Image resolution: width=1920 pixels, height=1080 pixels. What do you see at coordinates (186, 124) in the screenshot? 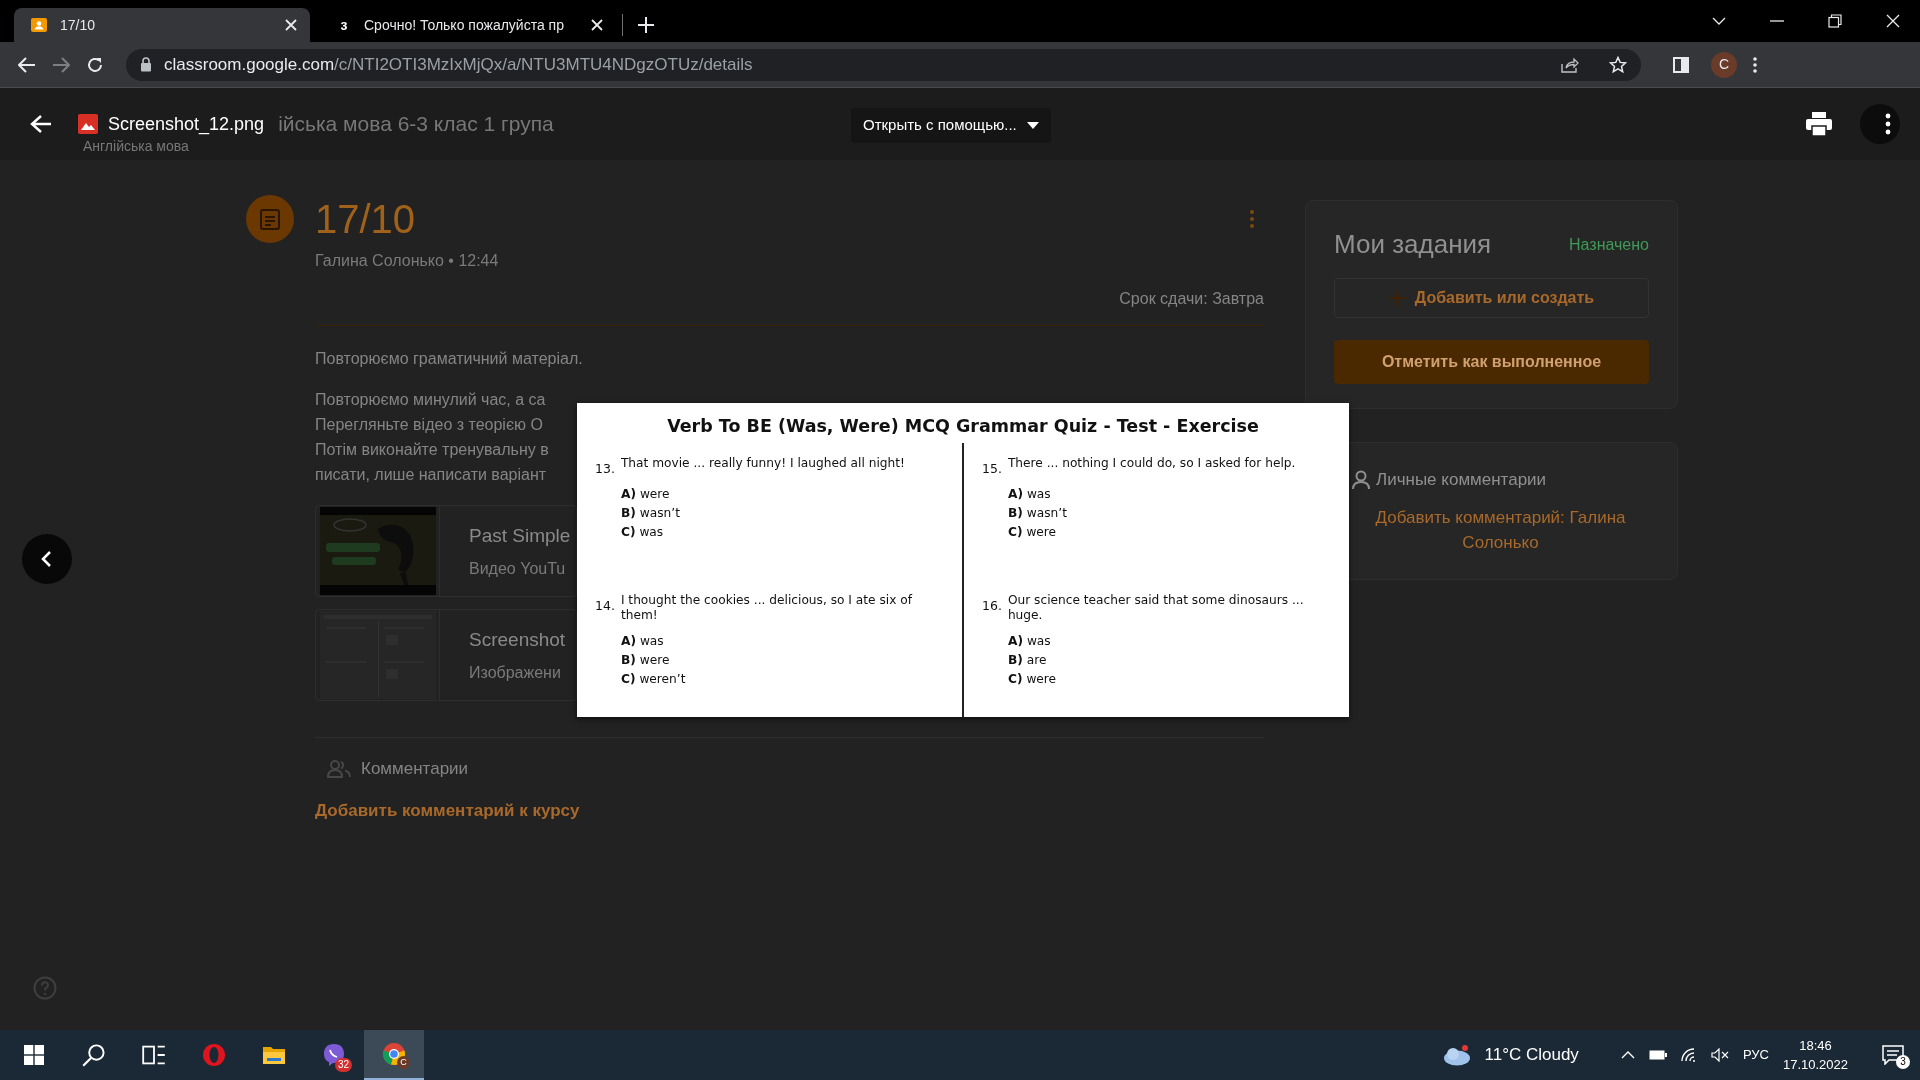
I see `file-name: Screenshot_12.png` at bounding box center [186, 124].